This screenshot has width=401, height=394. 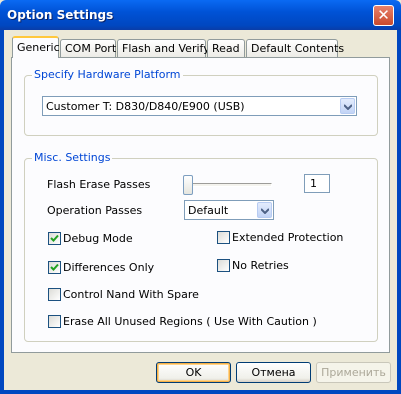 I want to click on differences-only-label: Differences Only, so click(x=108, y=267).